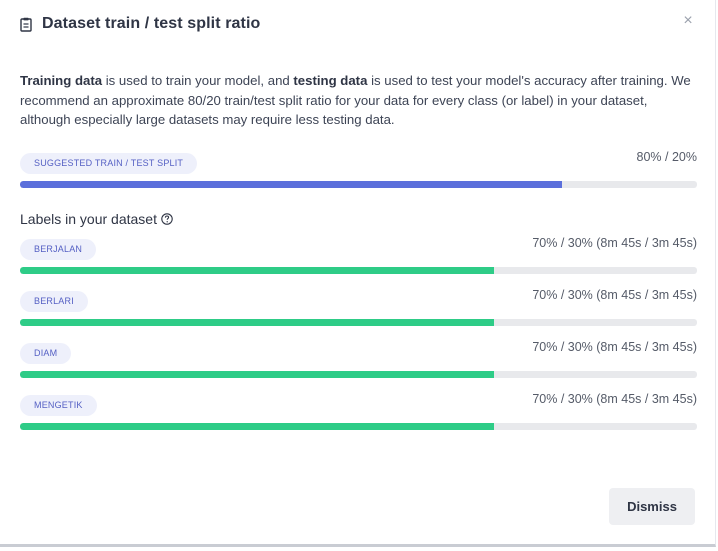 The image size is (718, 551). I want to click on suggested-split-bar, so click(358, 184).